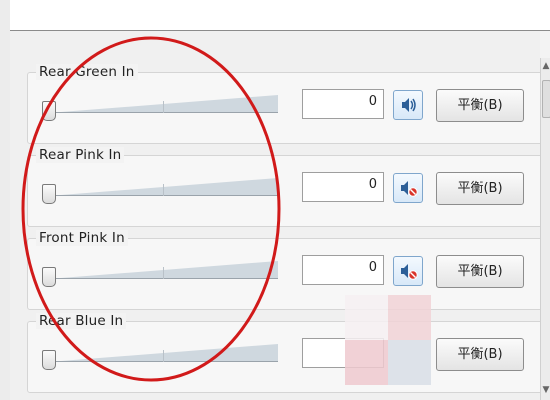 The width and height of the screenshot is (550, 400). I want to click on watermark-logo, so click(388, 340).